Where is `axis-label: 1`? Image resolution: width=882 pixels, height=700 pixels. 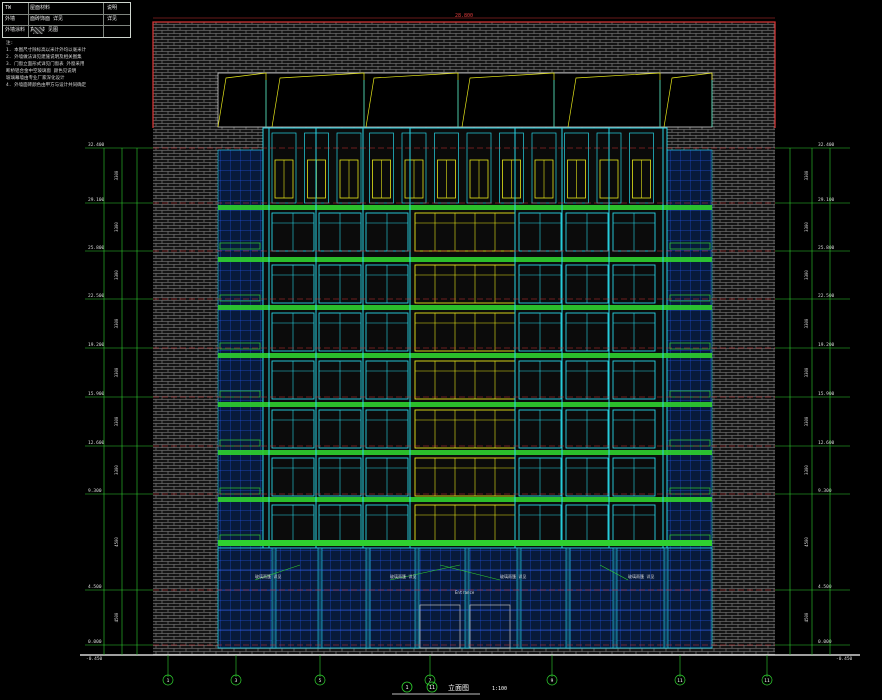
axis-label: 1 is located at coordinates (168, 681).